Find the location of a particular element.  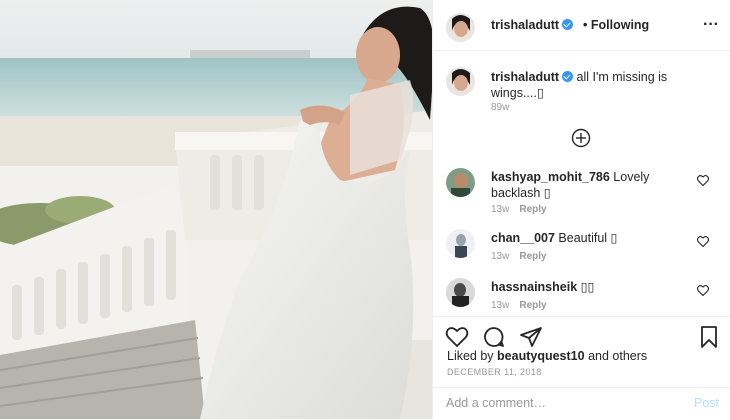

post-header: trishaladutt • Following ··· is located at coordinates (581, 25).